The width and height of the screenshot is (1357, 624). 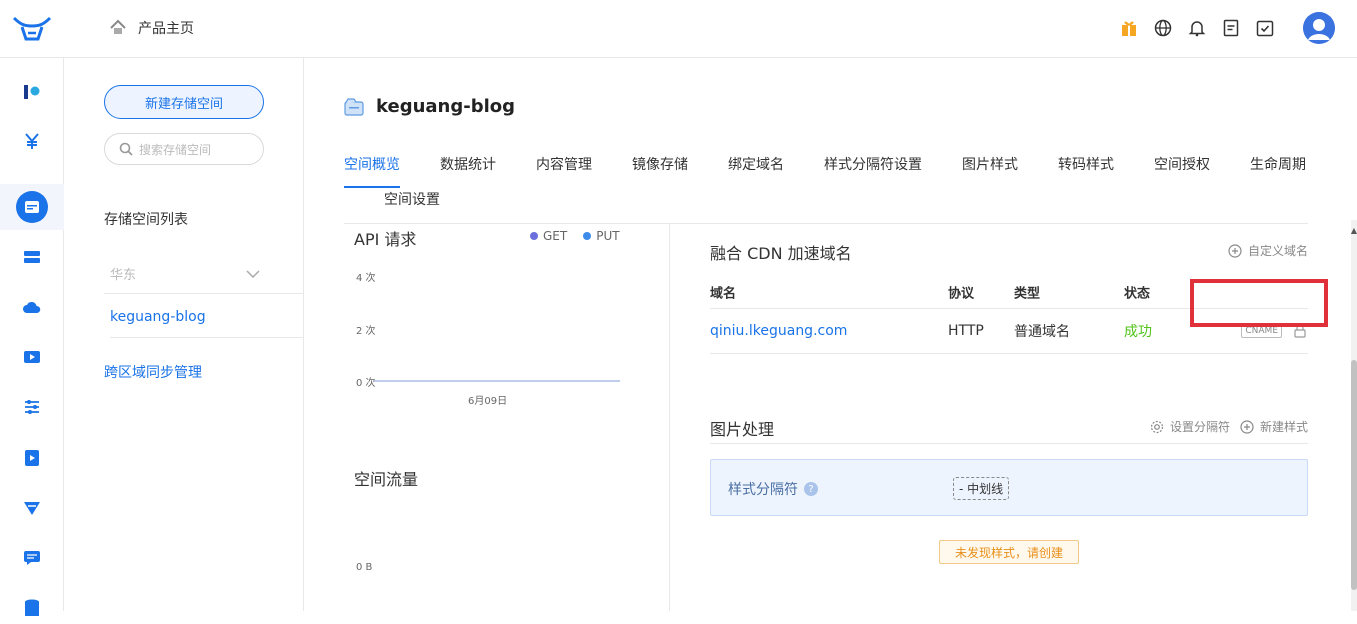 I want to click on y-tick-label: 2 次, so click(x=366, y=331).